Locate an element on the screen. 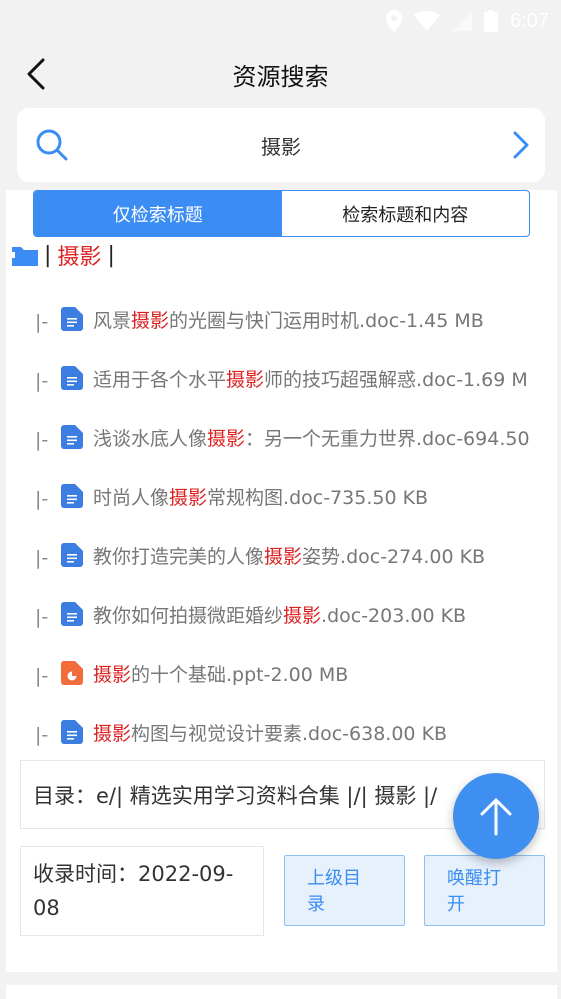 Image resolution: width=561 pixels, height=999 pixels. wake-open-label-2: 开 is located at coordinates (456, 904).